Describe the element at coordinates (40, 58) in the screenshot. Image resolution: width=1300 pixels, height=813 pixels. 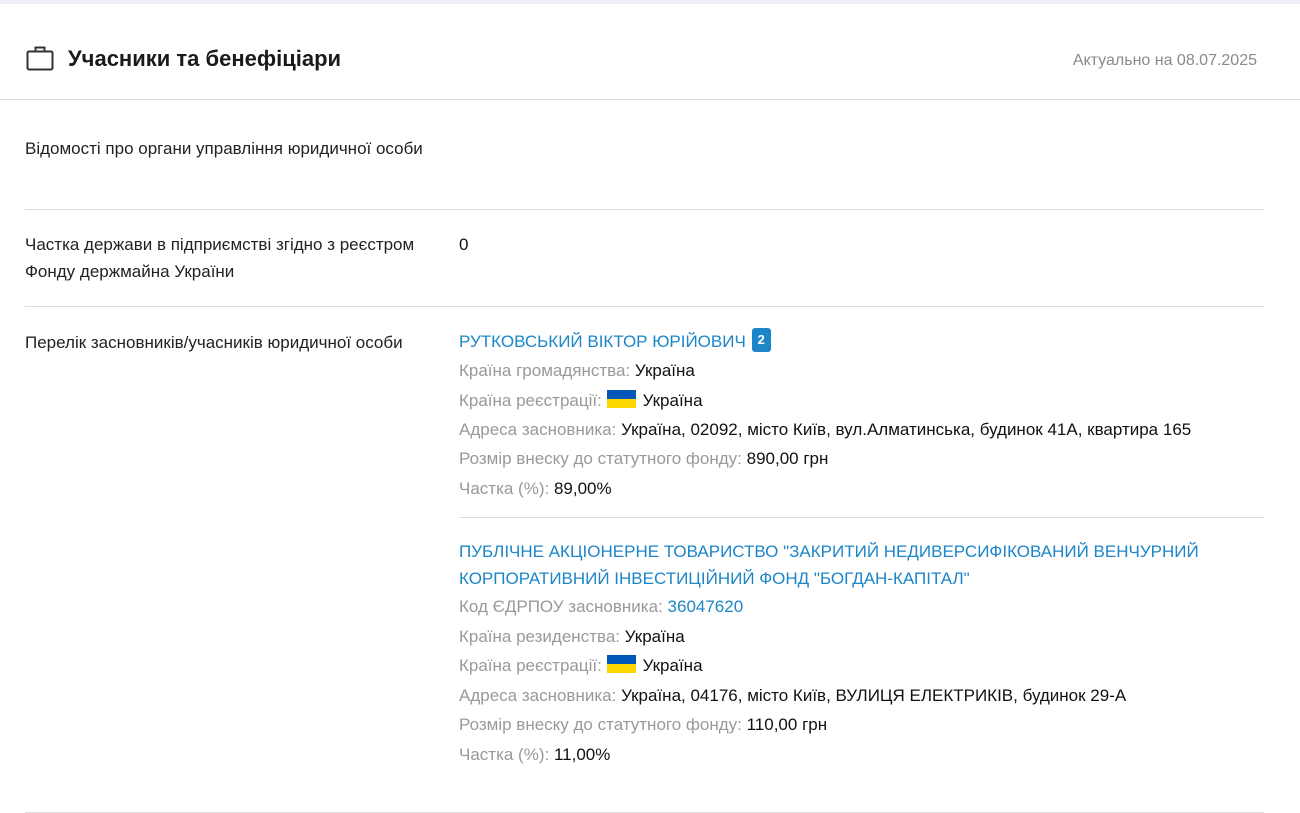
I see `briefcase-icon` at that location.